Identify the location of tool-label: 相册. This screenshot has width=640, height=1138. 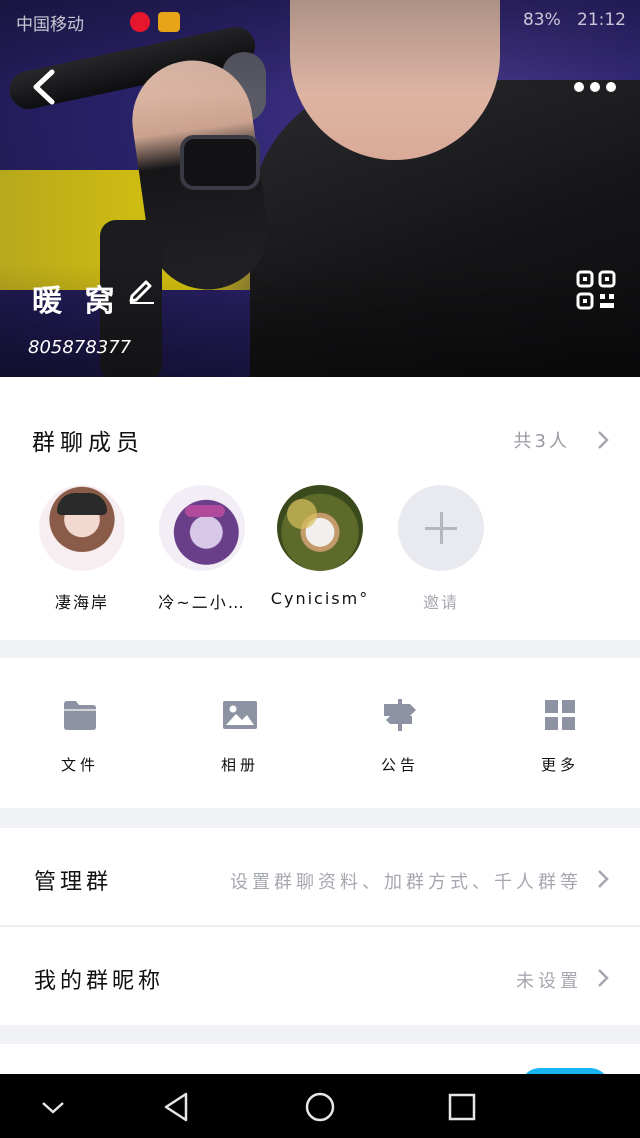
(239, 765).